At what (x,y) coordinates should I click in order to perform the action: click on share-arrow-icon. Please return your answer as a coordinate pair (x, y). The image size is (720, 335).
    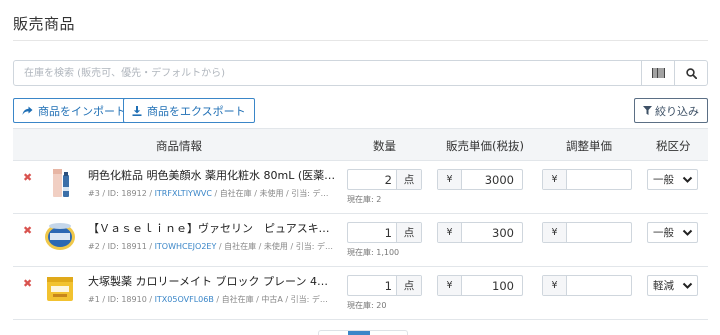
    Looking at the image, I should click on (27, 110).